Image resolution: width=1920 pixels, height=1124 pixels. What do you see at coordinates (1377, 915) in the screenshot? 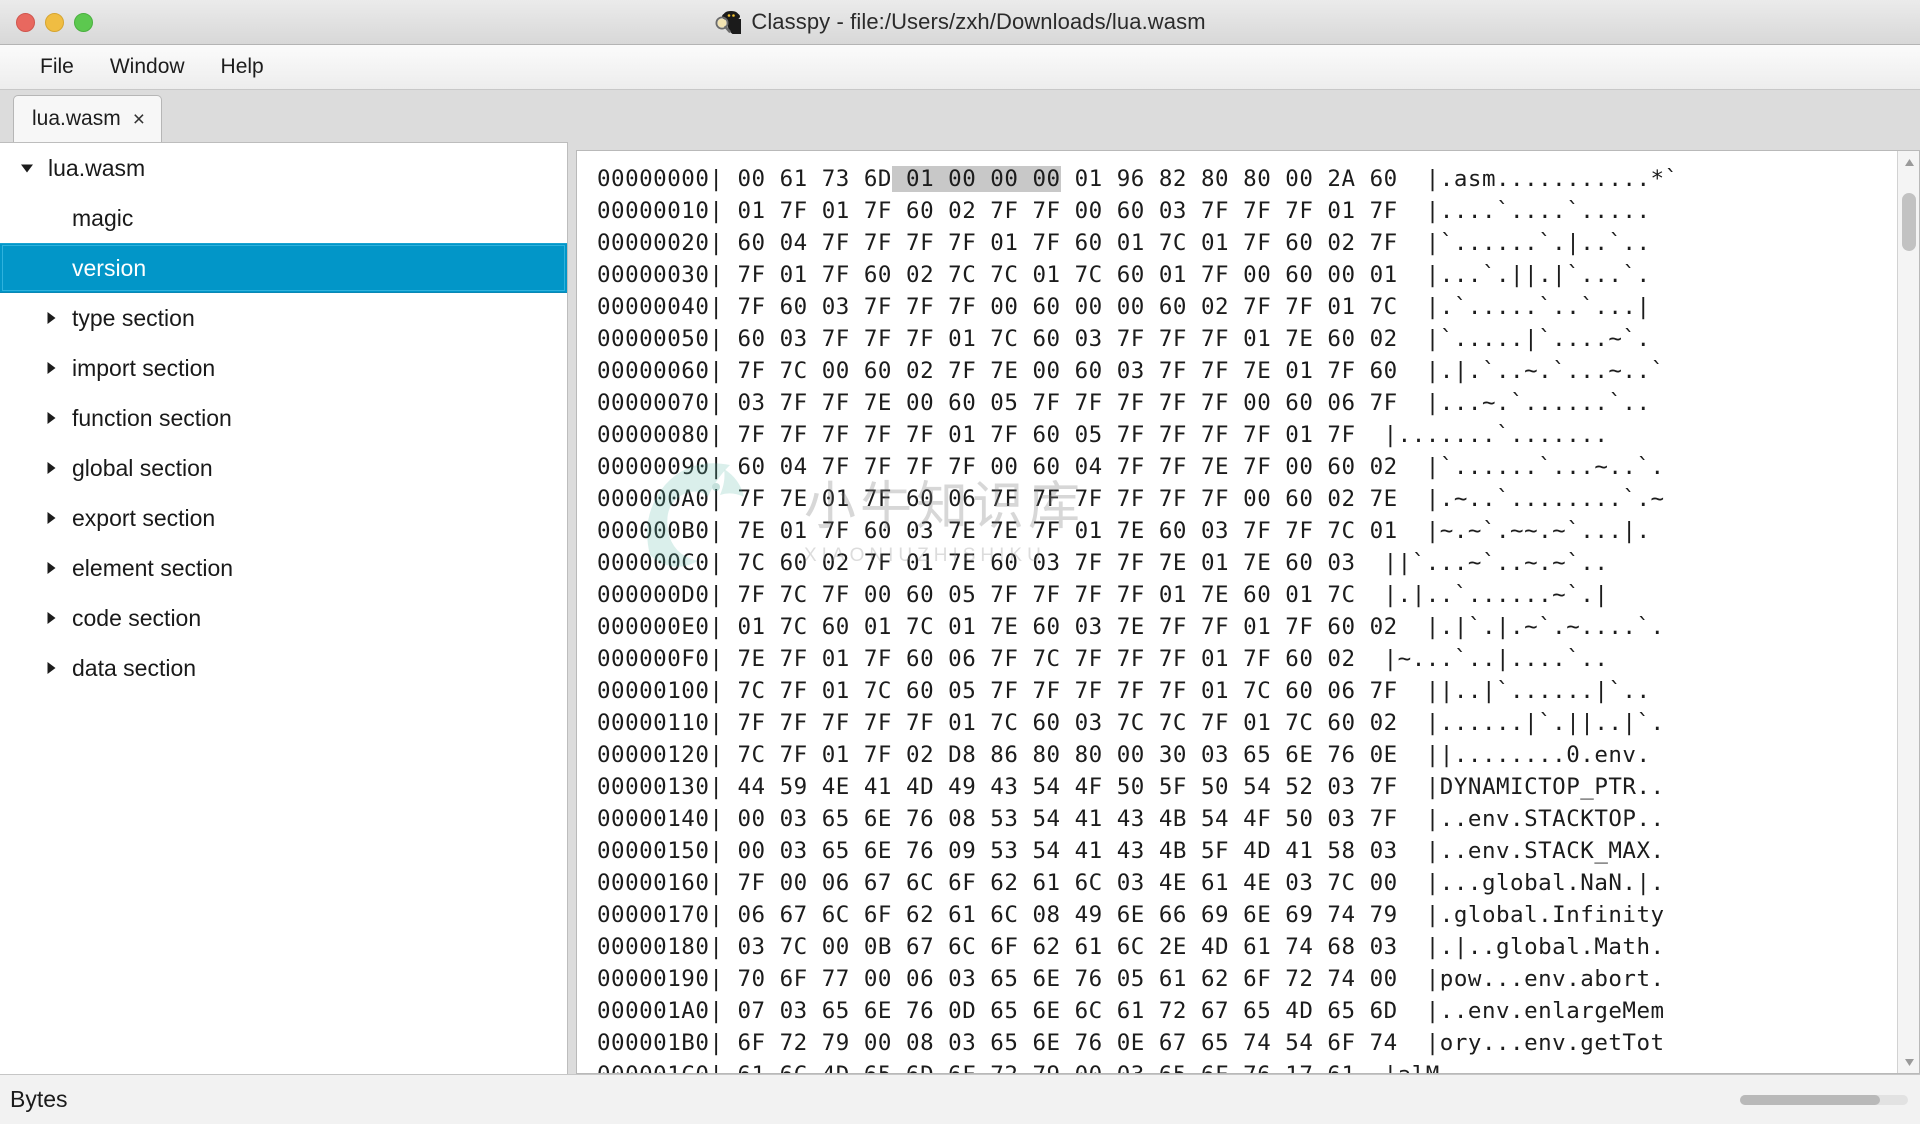
I see `hex-byte: 79` at bounding box center [1377, 915].